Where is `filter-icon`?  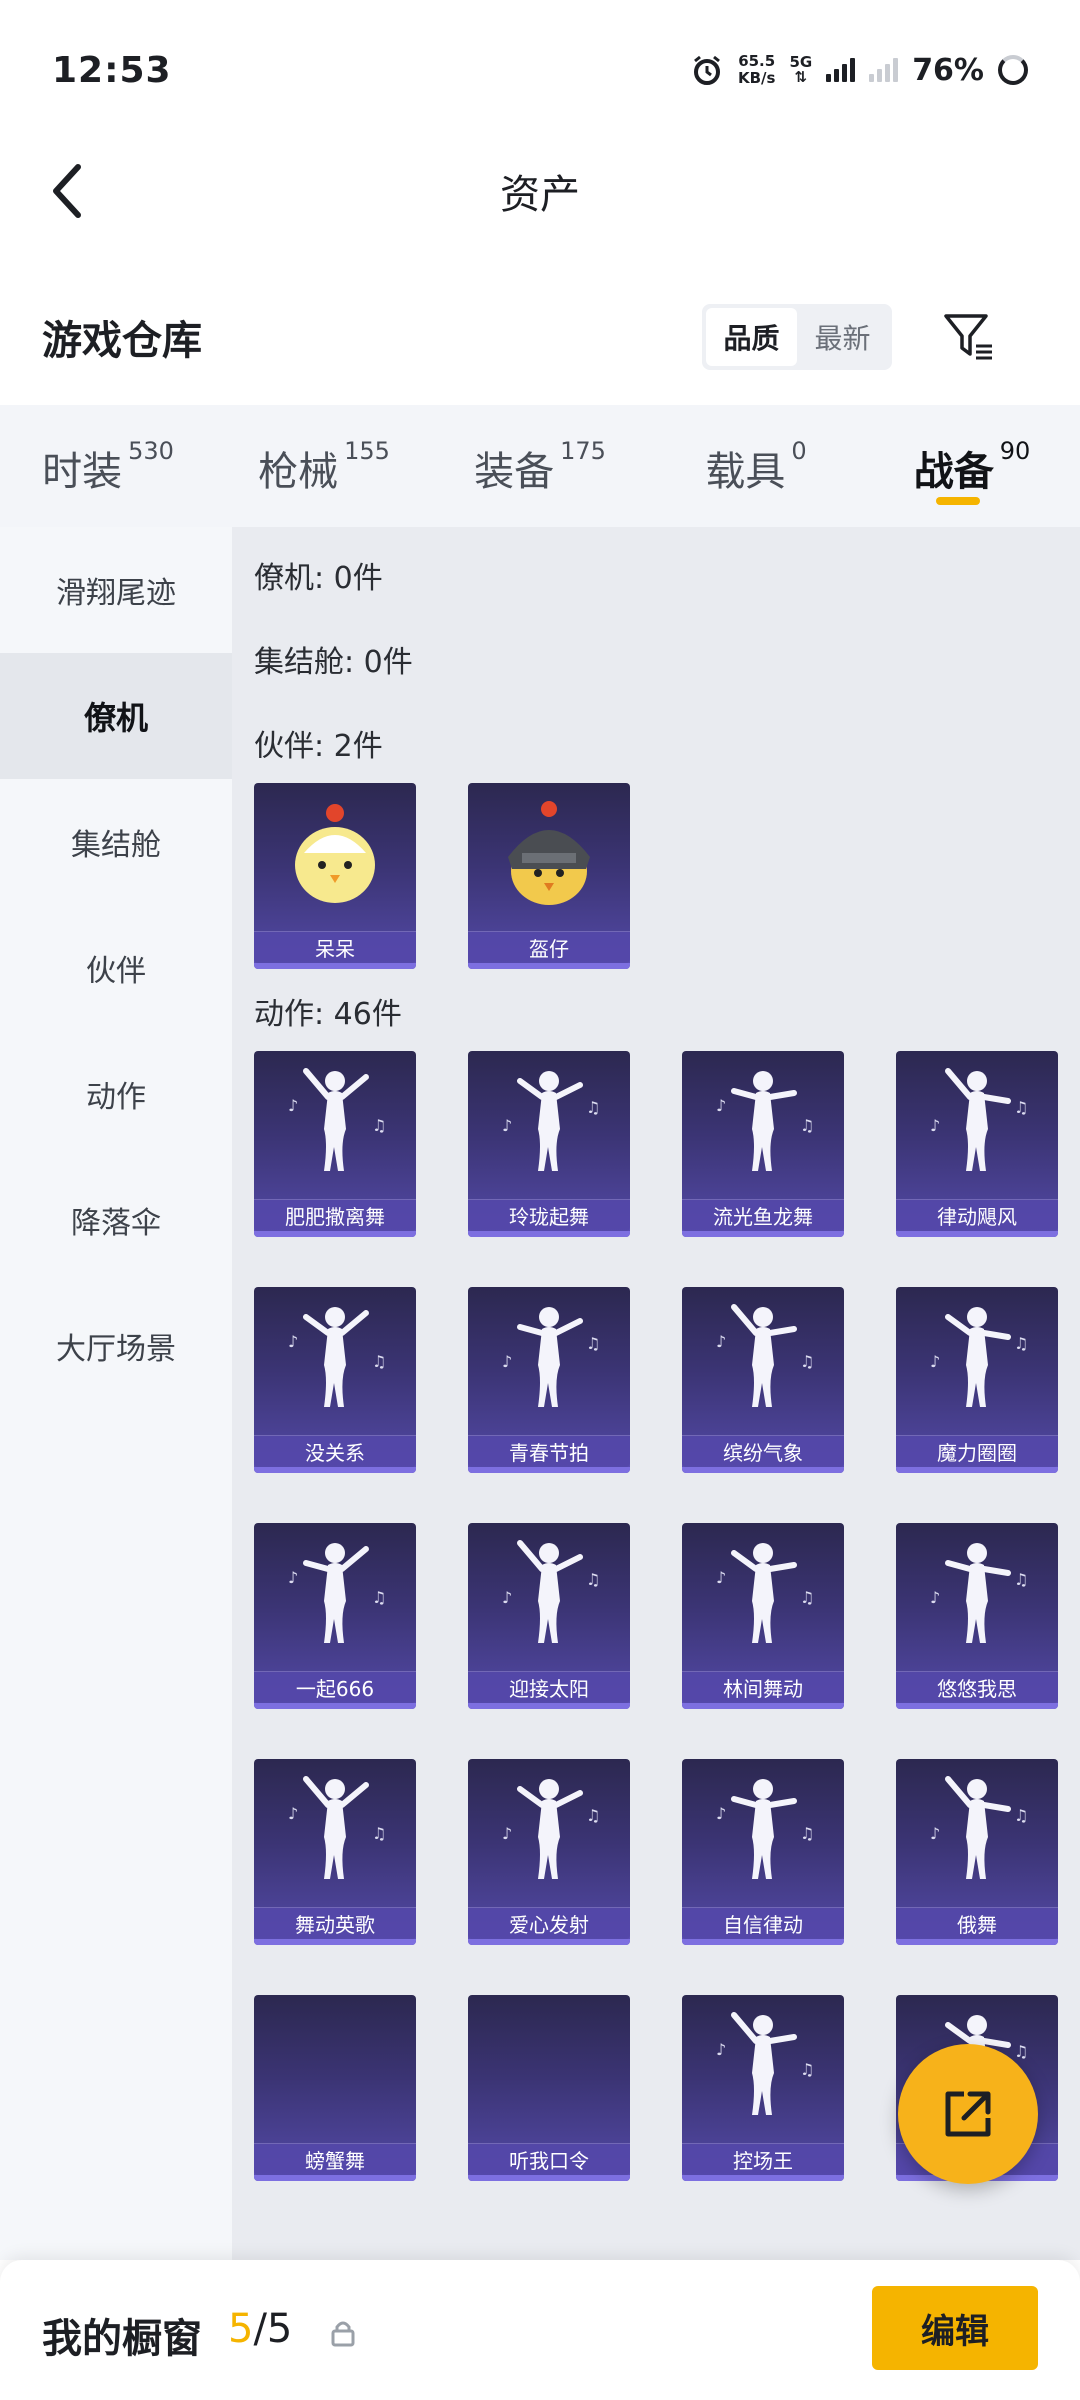 filter-icon is located at coordinates (968, 337).